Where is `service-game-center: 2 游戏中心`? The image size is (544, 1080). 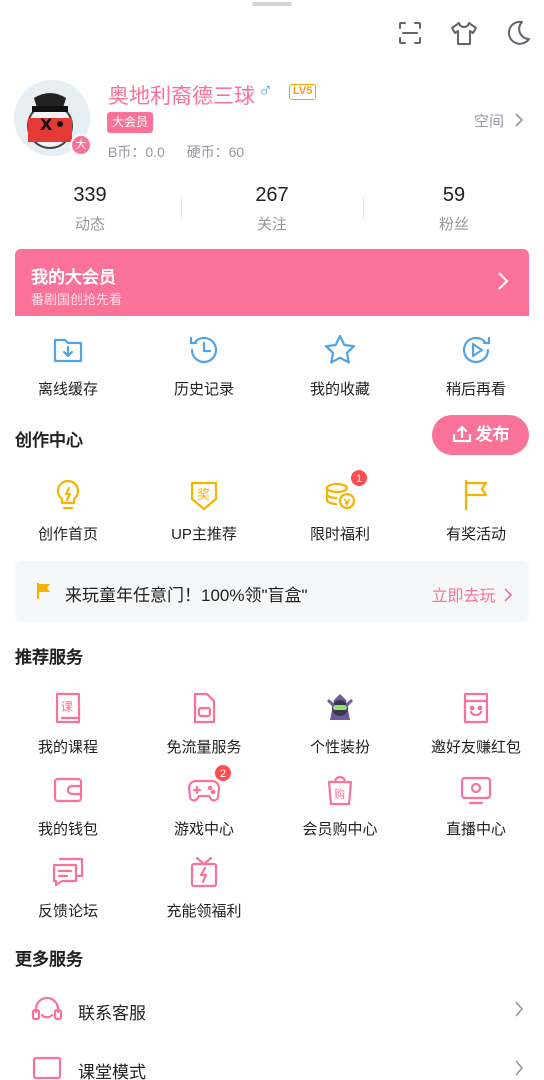 service-game-center: 2 游戏中心 is located at coordinates (204, 801).